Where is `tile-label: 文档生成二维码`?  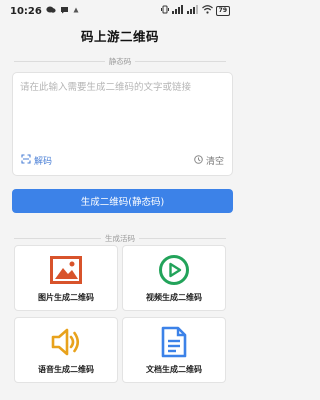 tile-label: 文档生成二维码 is located at coordinates (174, 369).